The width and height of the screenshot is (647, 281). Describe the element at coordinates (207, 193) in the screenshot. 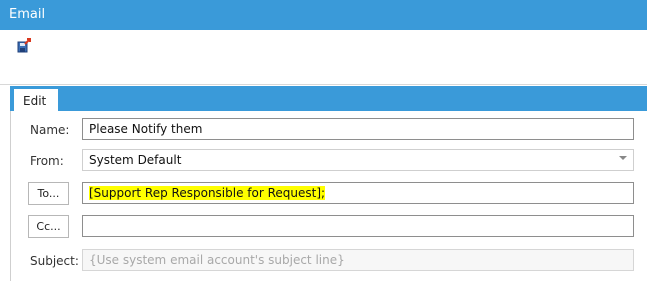

I see `to-recipient: [Support Rep Responsible for Request];` at that location.